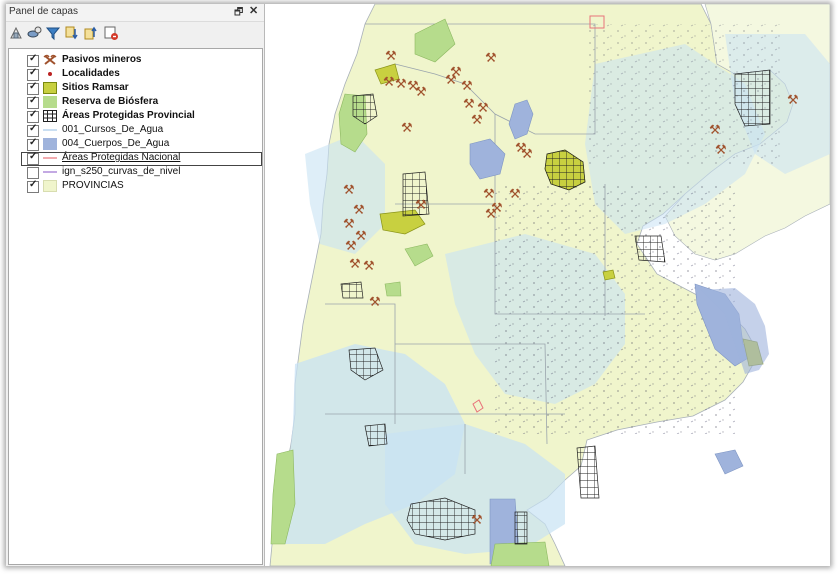 The height and width of the screenshot is (577, 838). I want to click on layer-row: Sitios Ramsar, so click(135, 88).